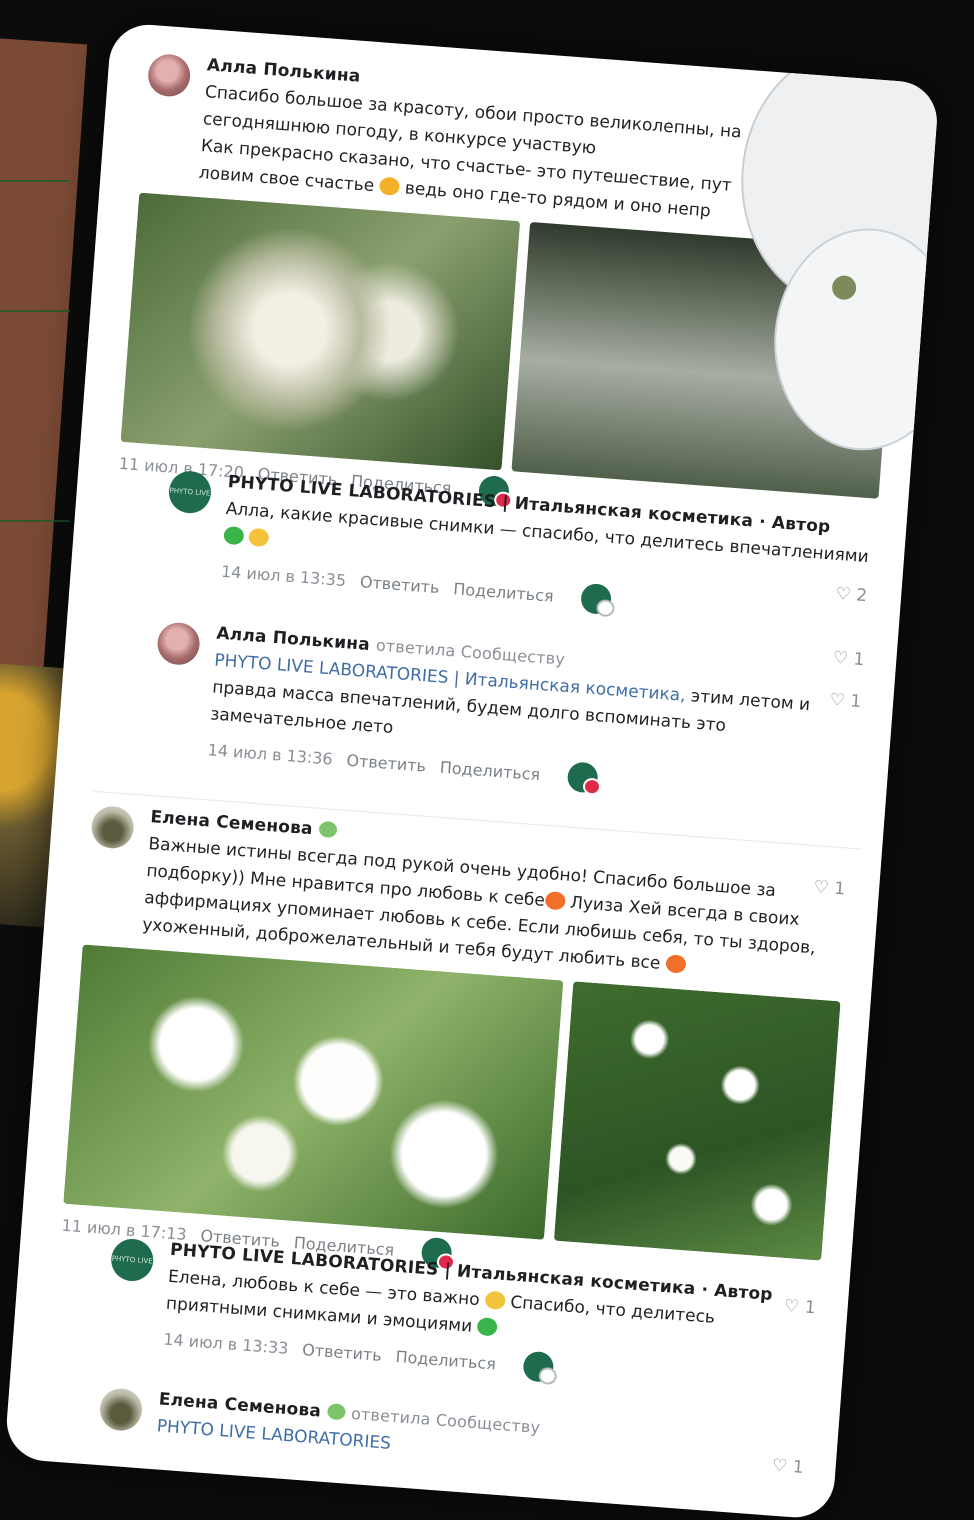 Image resolution: width=974 pixels, height=1520 pixels. I want to click on pond-photo, so click(704, 360).